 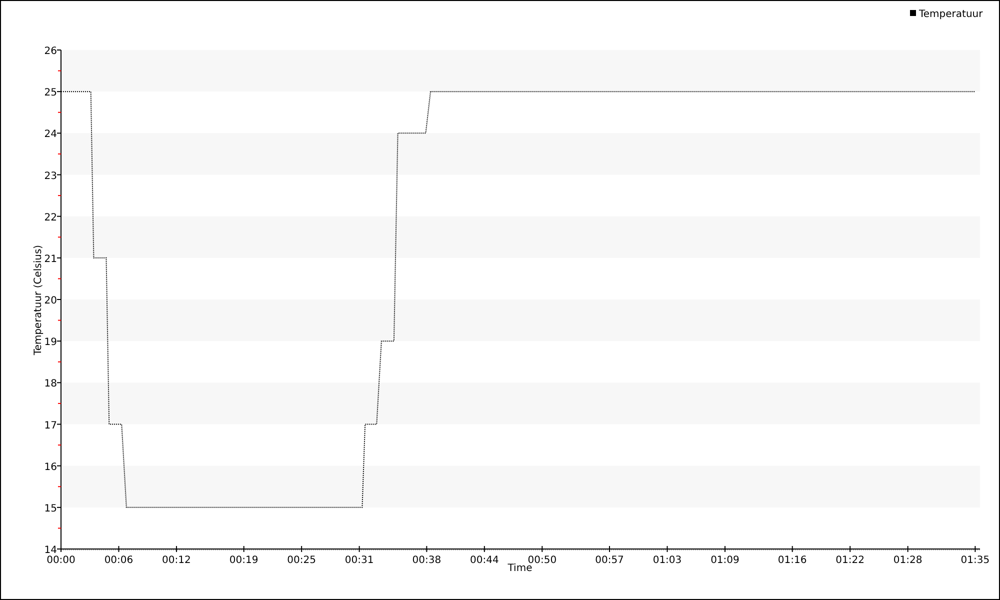 I want to click on y-tick-label: 24, so click(x=50, y=134).